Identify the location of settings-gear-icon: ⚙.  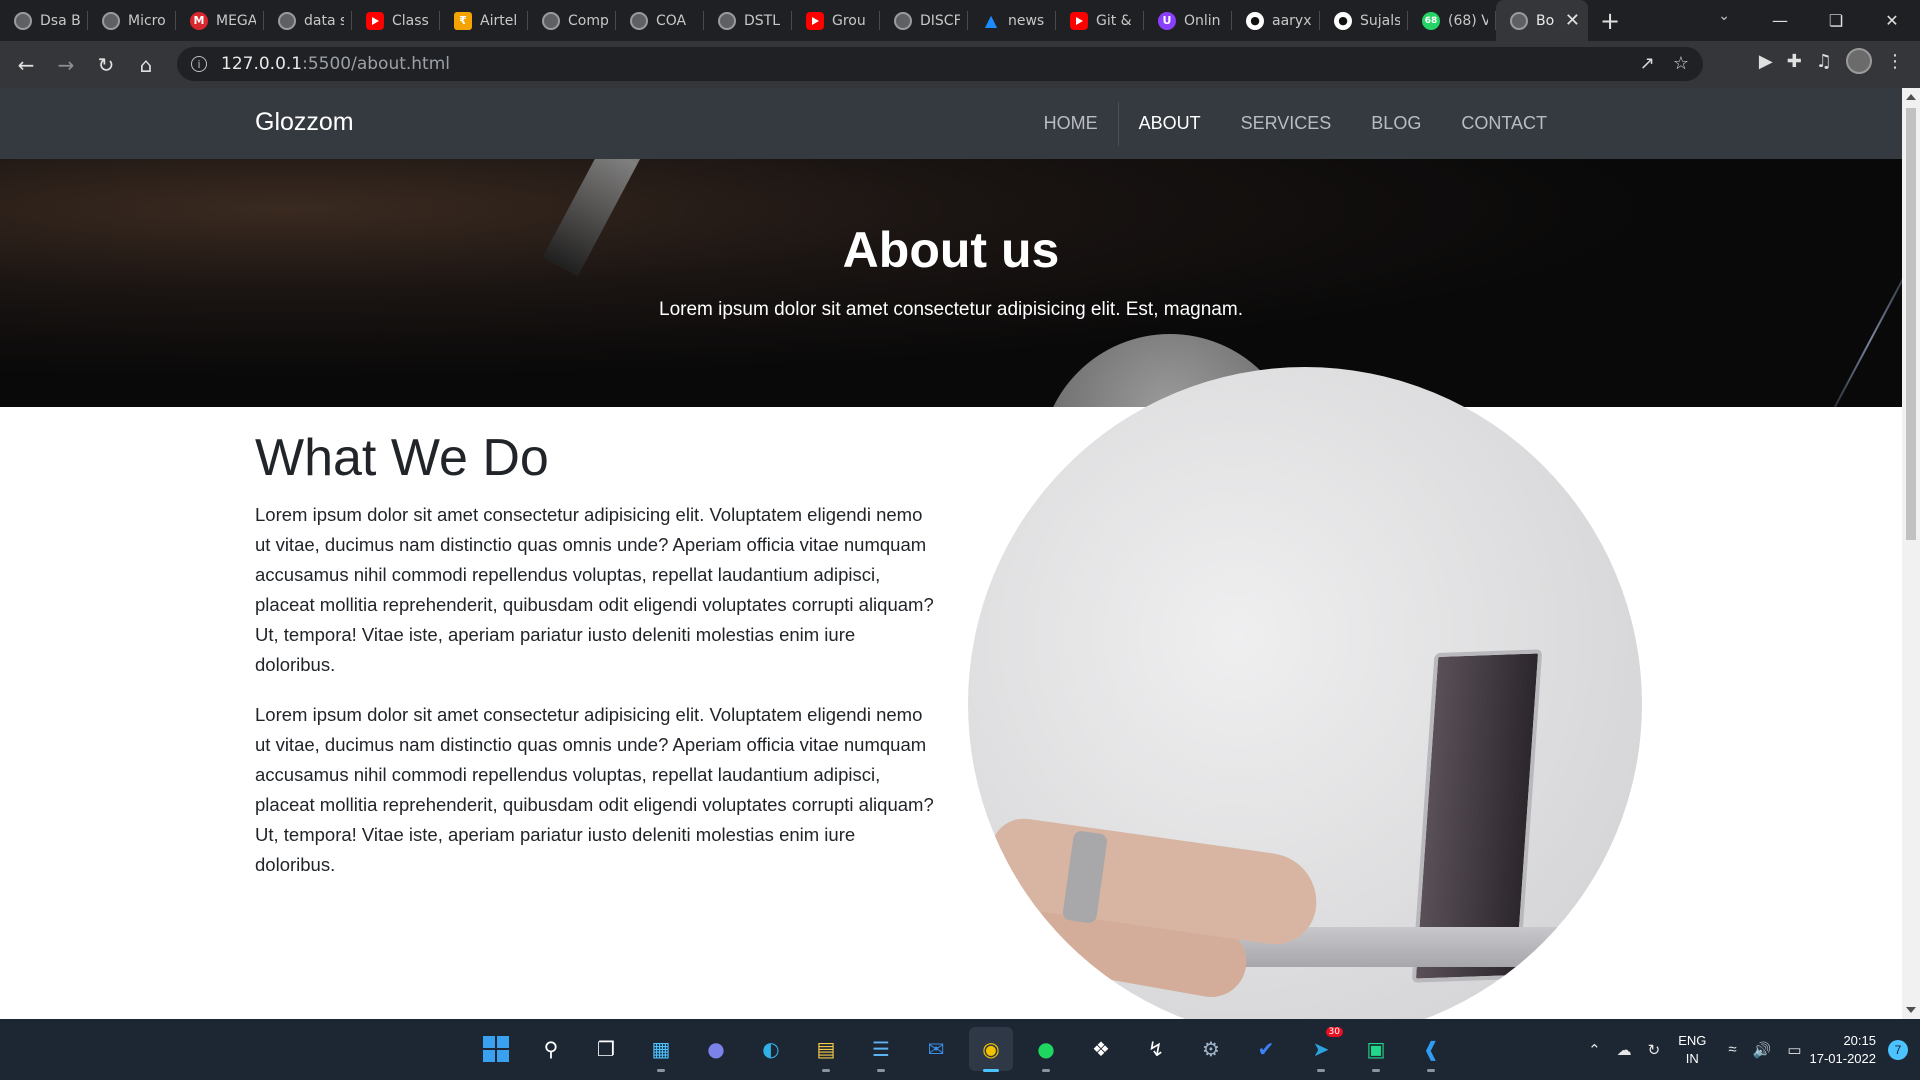
(1211, 1049).